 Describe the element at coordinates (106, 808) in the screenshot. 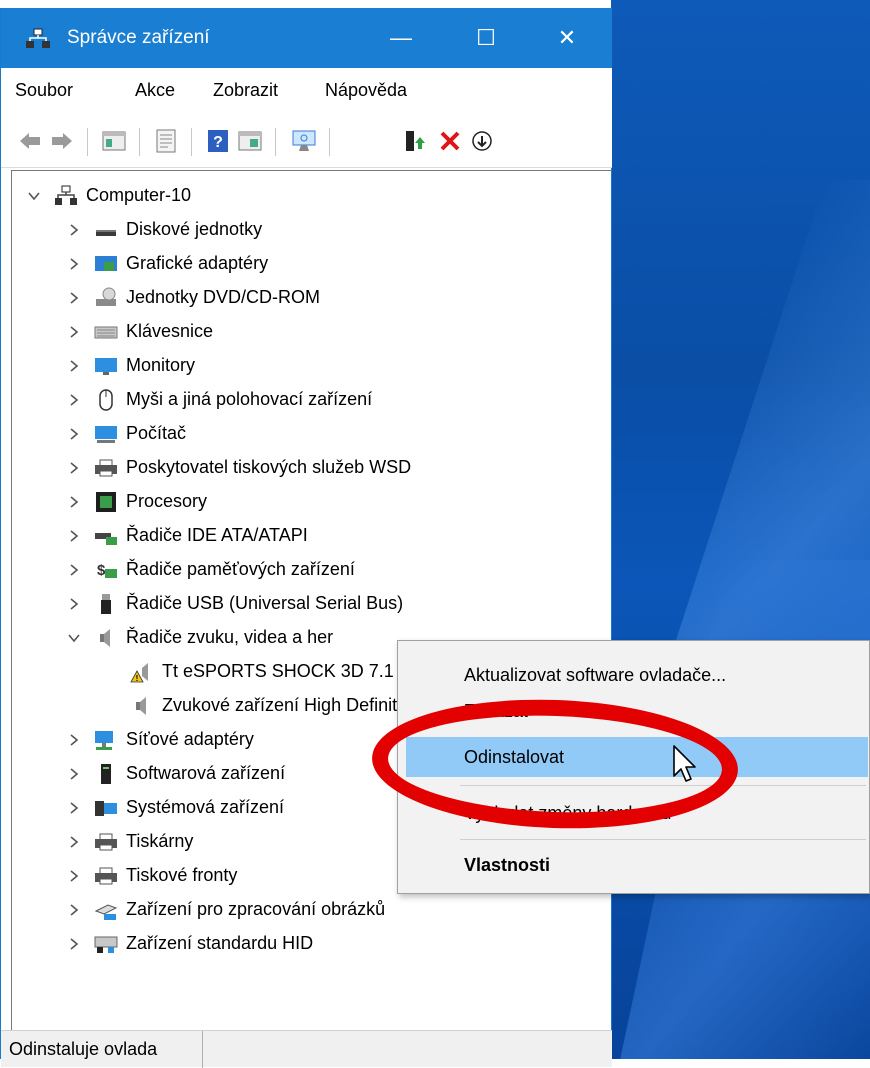

I see `system-device-icon` at that location.